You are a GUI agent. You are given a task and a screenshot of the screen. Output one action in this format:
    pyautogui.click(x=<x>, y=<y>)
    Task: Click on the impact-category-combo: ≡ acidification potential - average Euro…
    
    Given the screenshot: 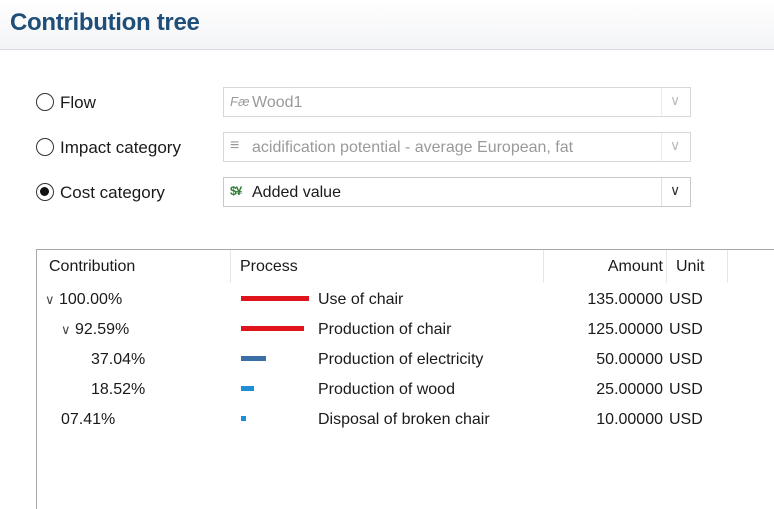 What is the action you would take?
    pyautogui.click(x=457, y=147)
    